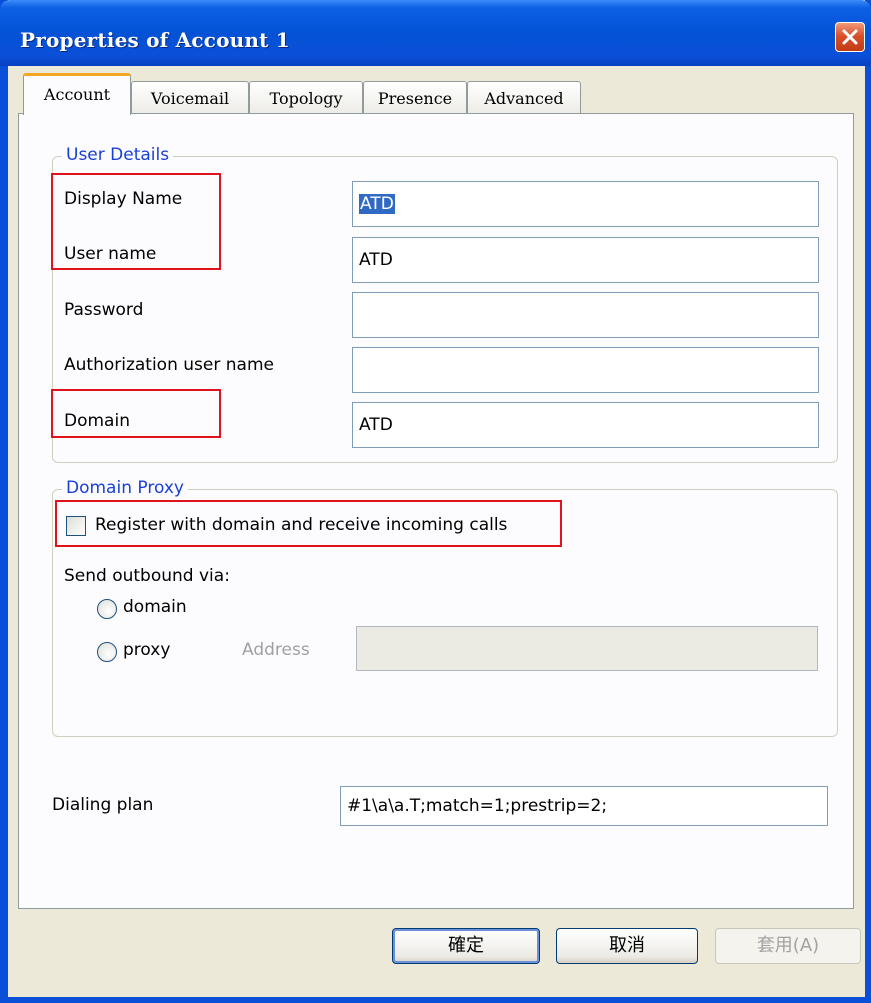 Image resolution: width=871 pixels, height=1003 pixels. What do you see at coordinates (788, 946) in the screenshot?
I see `apply-button: 套用(A)` at bounding box center [788, 946].